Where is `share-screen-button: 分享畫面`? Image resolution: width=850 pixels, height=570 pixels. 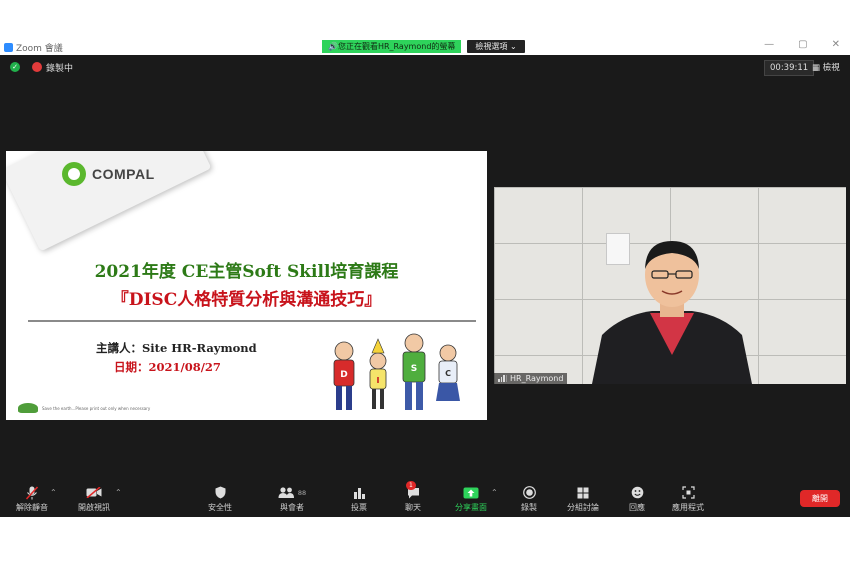 share-screen-button: 分享畫面 is located at coordinates (471, 499).